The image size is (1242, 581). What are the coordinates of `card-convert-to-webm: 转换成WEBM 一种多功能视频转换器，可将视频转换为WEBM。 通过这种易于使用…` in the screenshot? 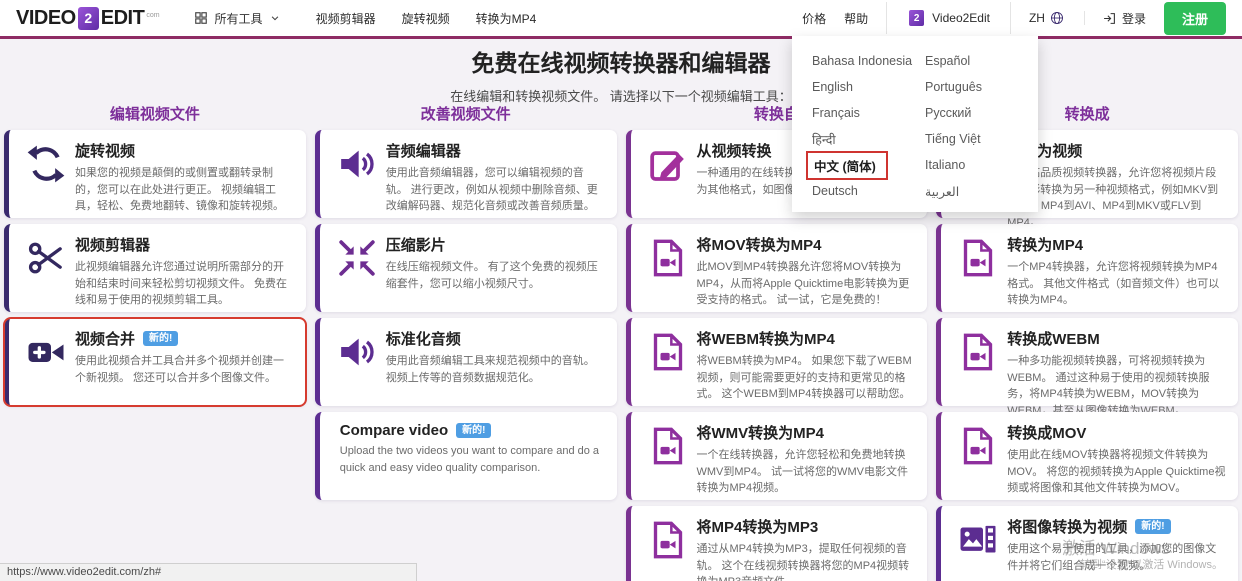 It's located at (1087, 367).